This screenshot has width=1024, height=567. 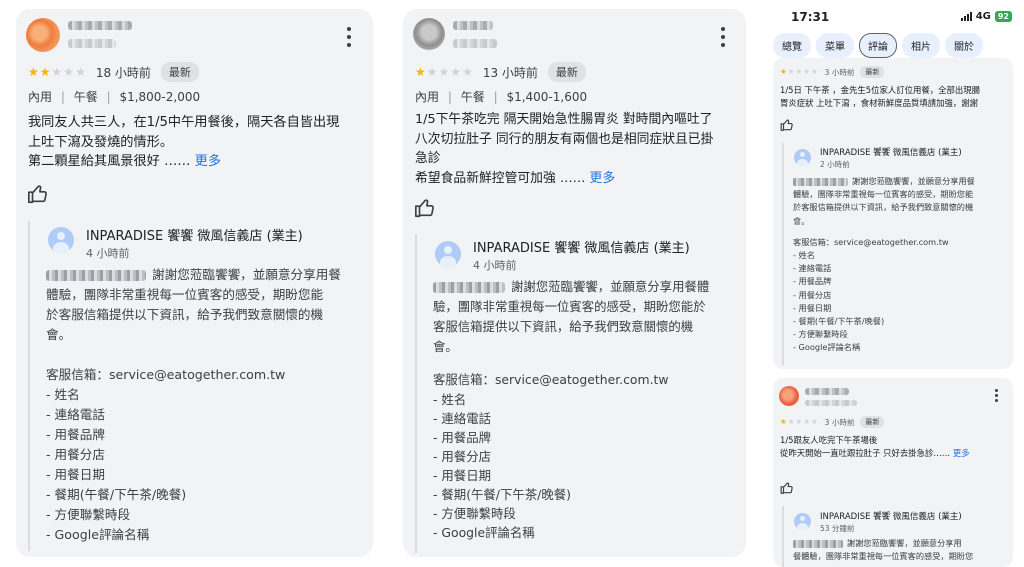 What do you see at coordinates (810, 17) in the screenshot?
I see `status-time: 17:31` at bounding box center [810, 17].